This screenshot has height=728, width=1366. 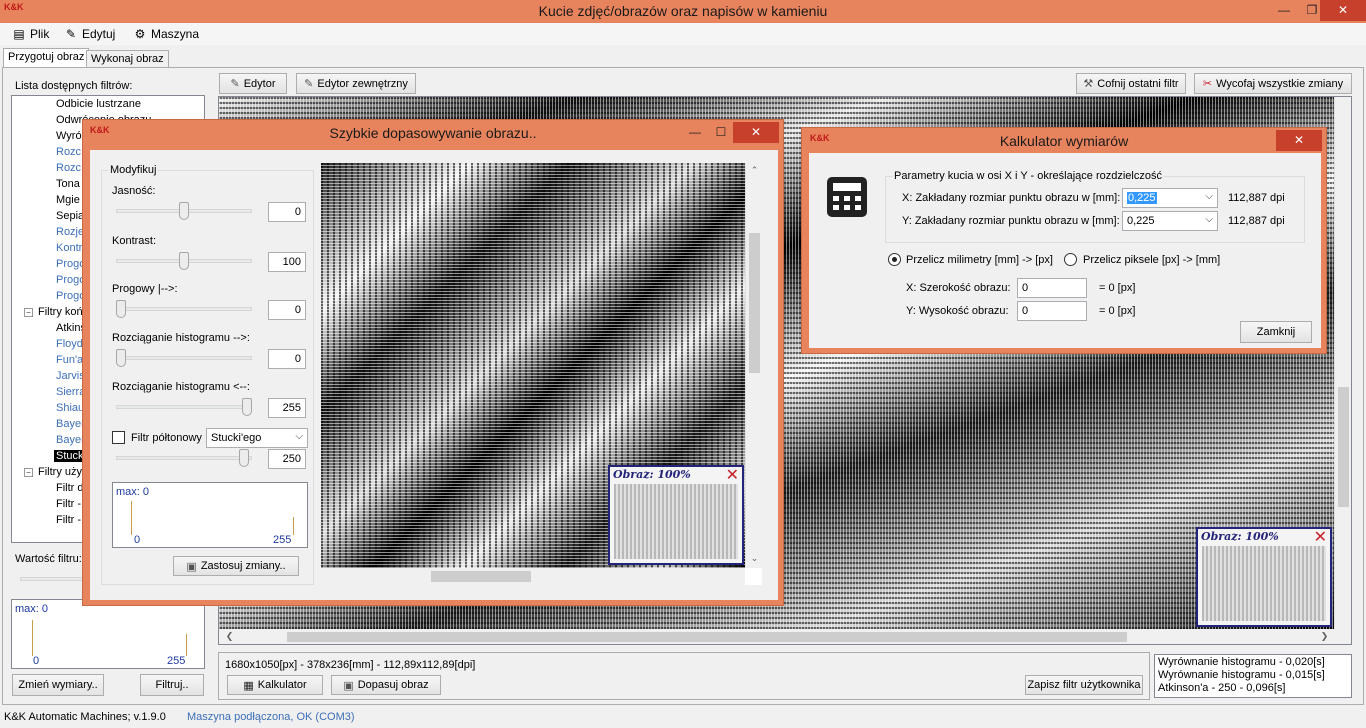 I want to click on filter-item: Jarvis, so click(x=70, y=376).